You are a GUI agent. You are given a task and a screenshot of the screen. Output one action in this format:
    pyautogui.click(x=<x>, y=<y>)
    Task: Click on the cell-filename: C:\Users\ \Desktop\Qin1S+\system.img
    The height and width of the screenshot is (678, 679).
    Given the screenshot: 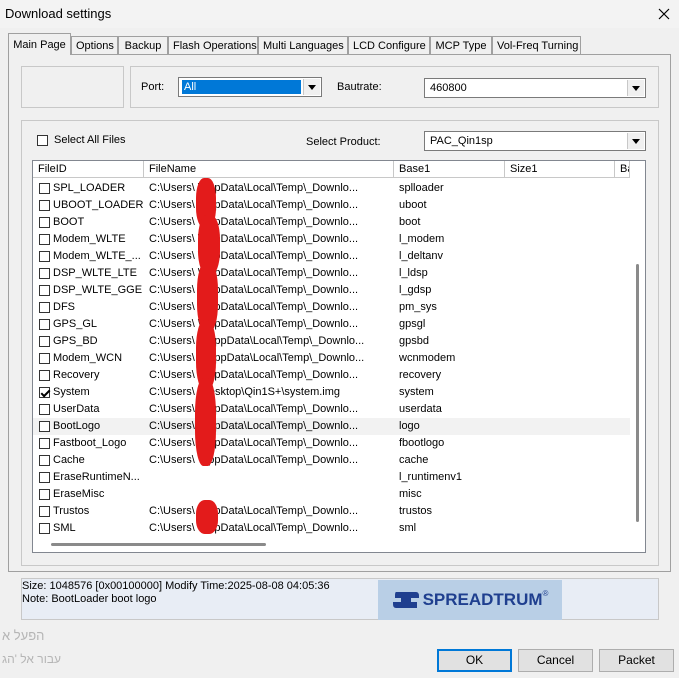 What is the action you would take?
    pyautogui.click(x=245, y=392)
    